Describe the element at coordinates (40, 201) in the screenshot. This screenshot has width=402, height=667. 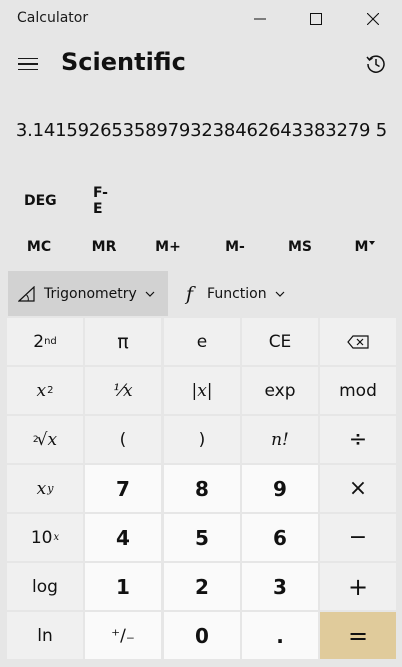
I see `angle-unit-button: DEG` at that location.